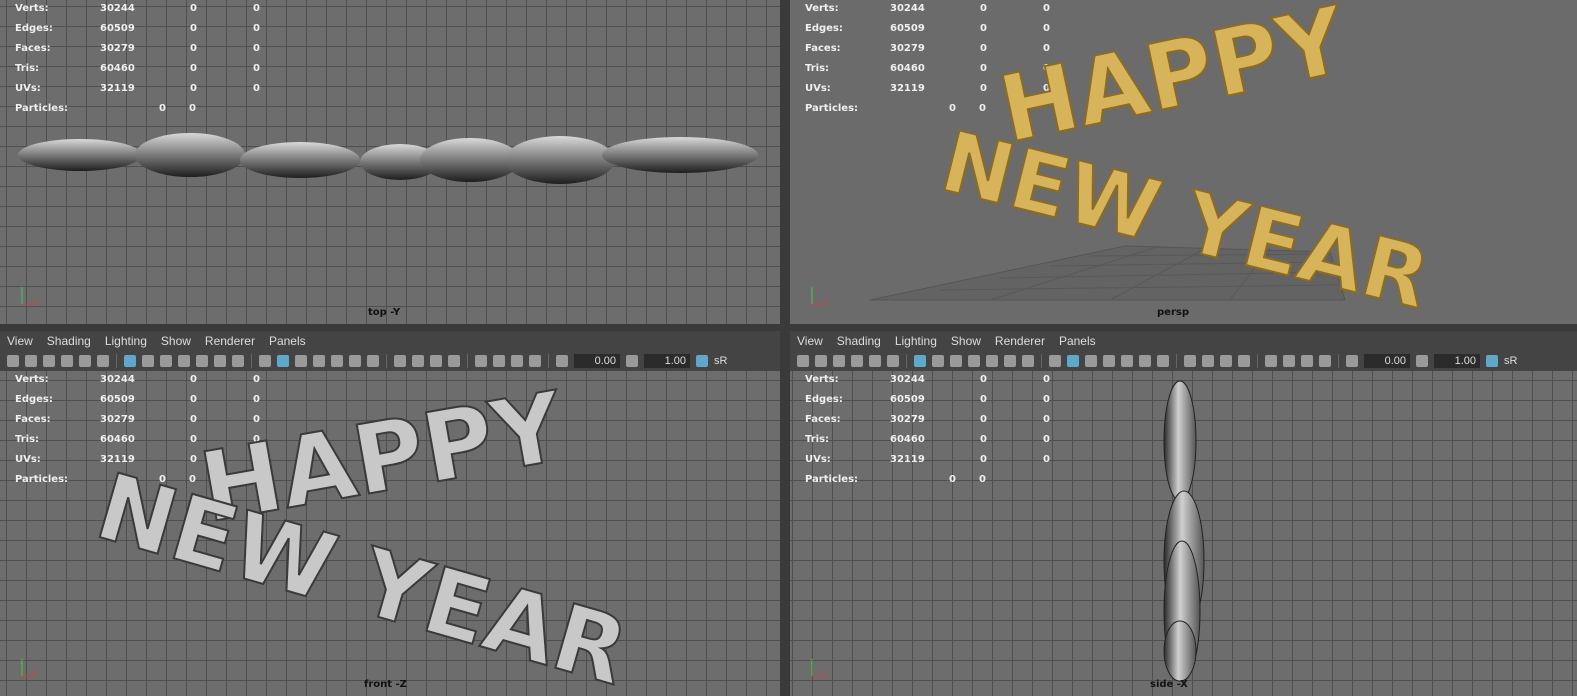  Describe the element at coordinates (384, 312) in the screenshot. I see `camera-label: top -Y` at that location.